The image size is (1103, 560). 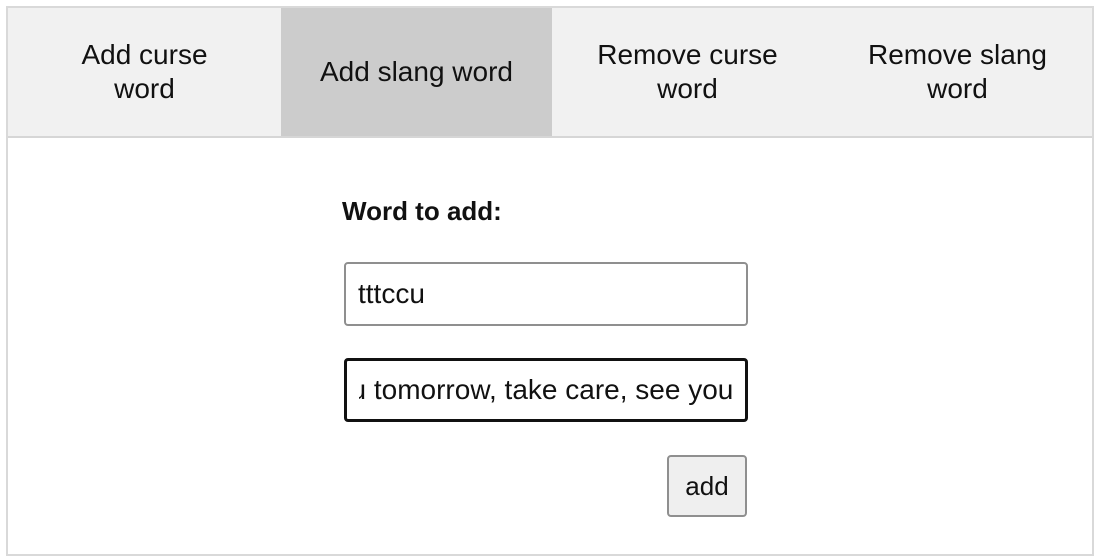 What do you see at coordinates (707, 486) in the screenshot?
I see `add-button: add` at bounding box center [707, 486].